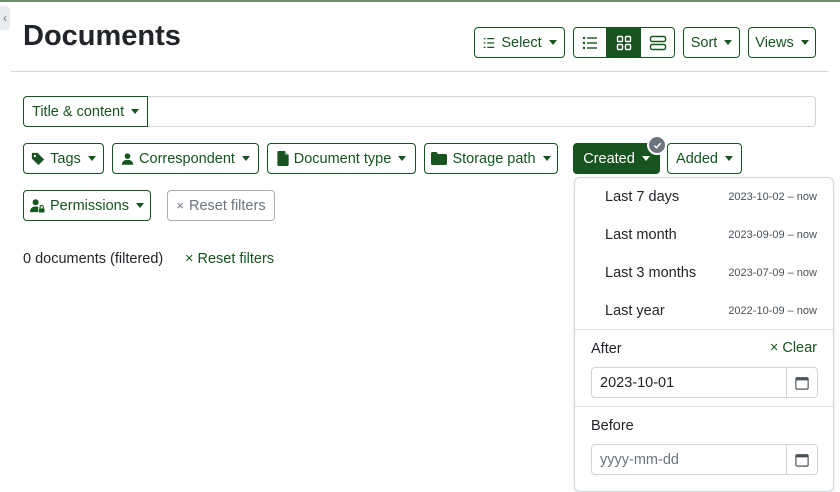 The image size is (840, 492). I want to click on clear-label: Clear, so click(799, 348).